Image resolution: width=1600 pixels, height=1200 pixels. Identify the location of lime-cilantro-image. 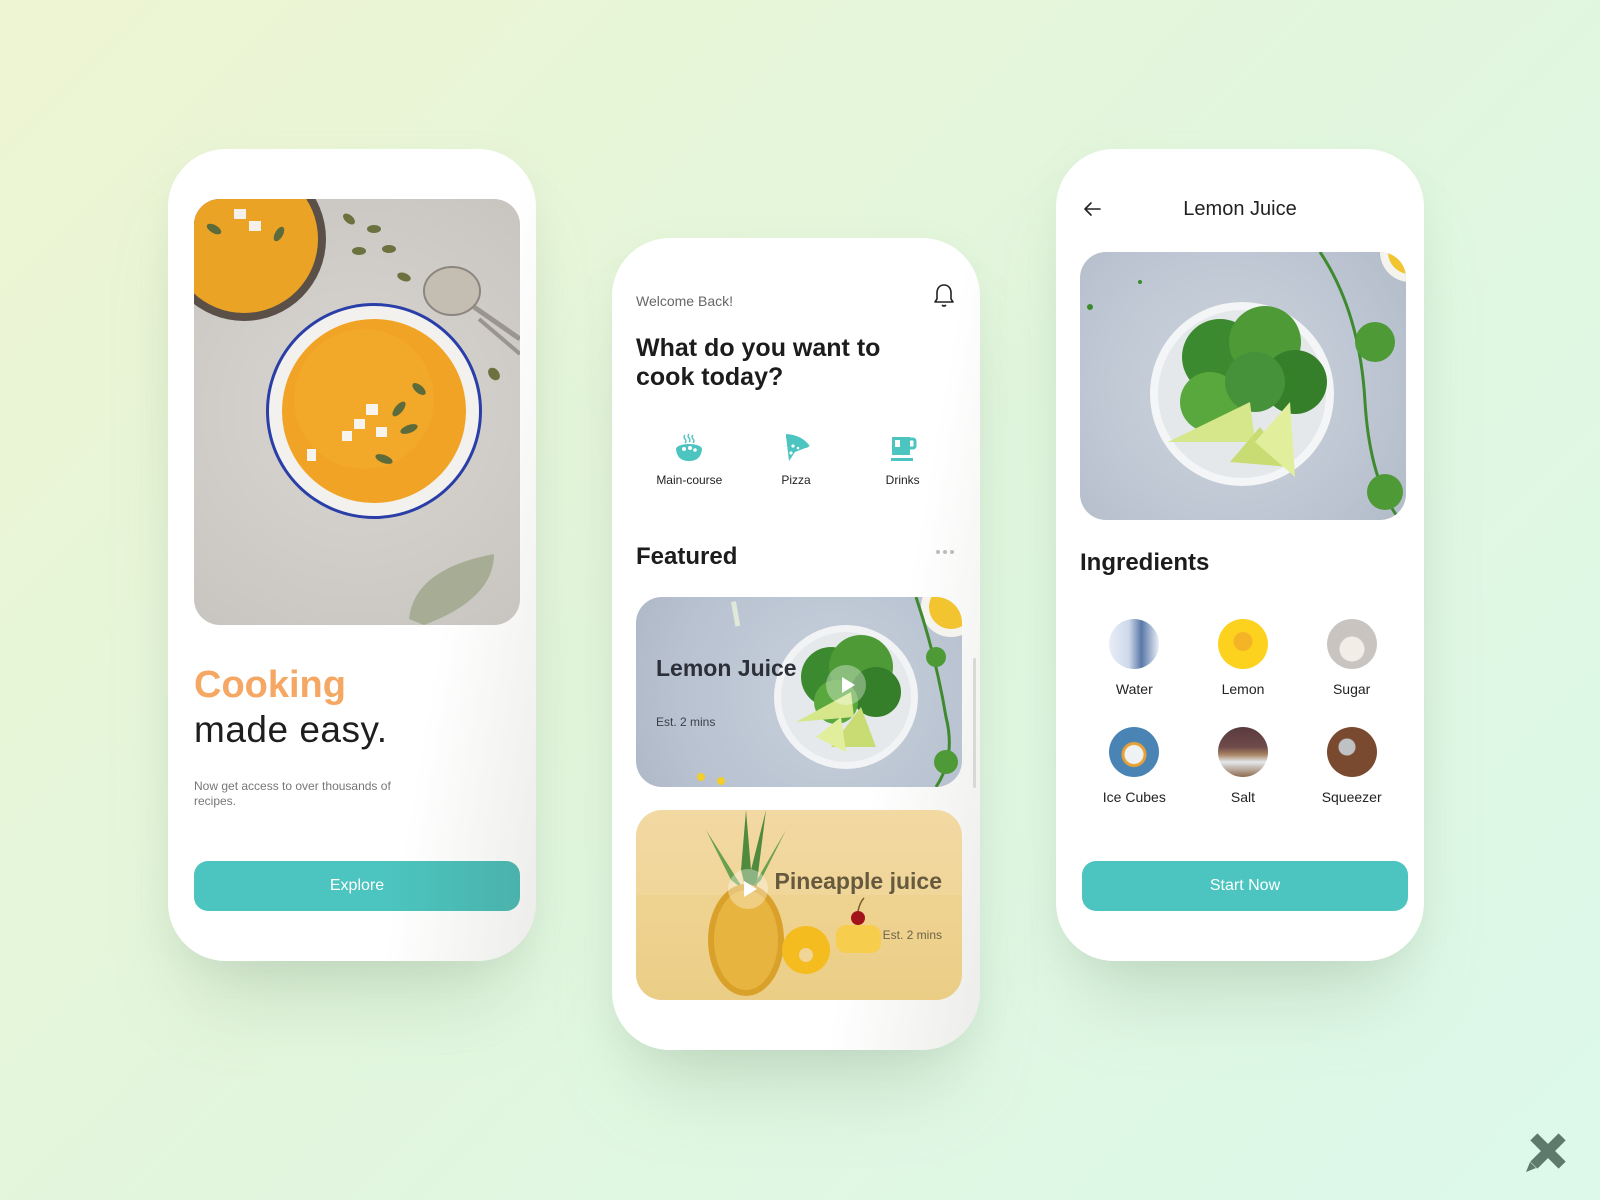
(829, 692).